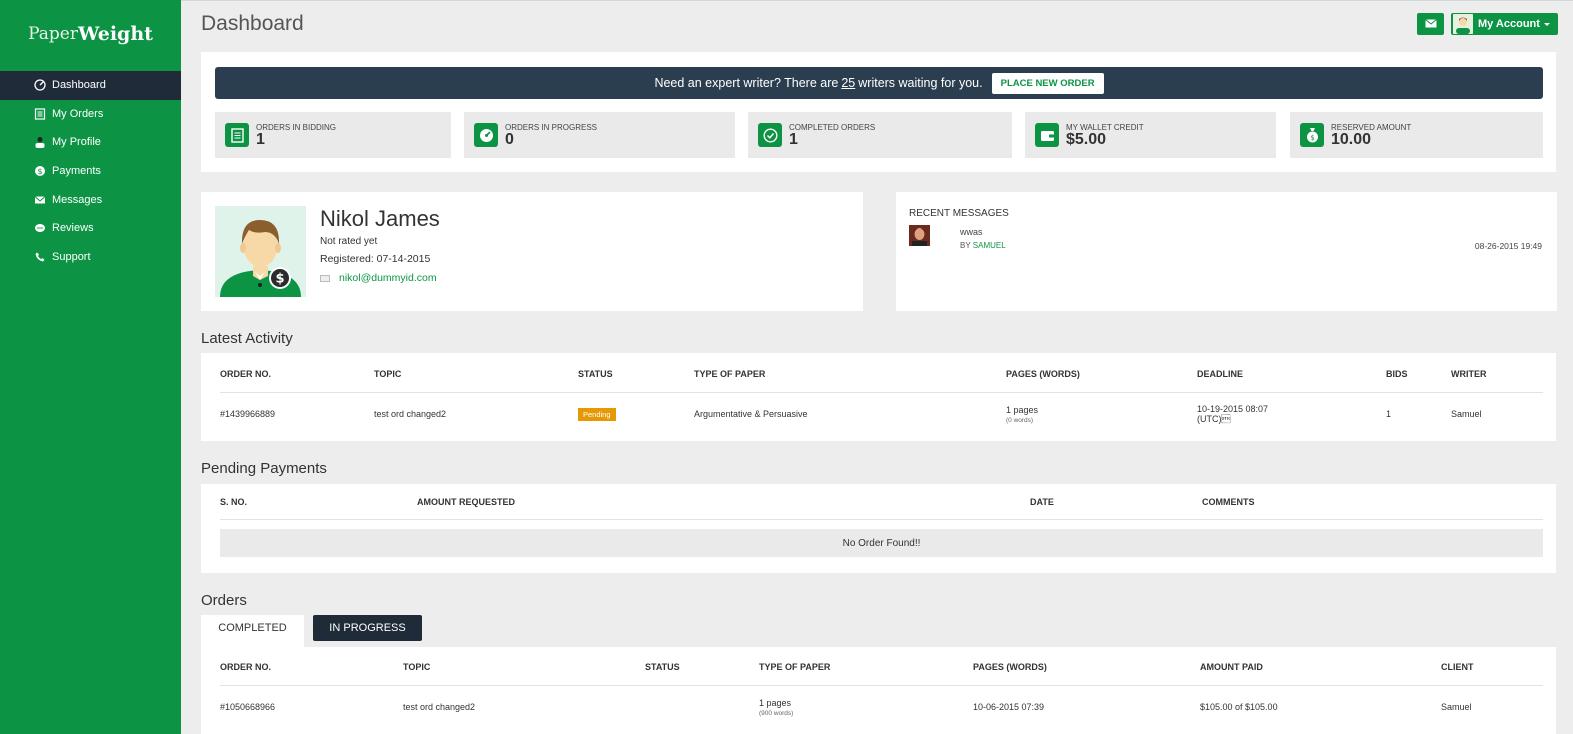 The height and width of the screenshot is (734, 1573). I want to click on money-bag-icon: $, so click(1312, 135).